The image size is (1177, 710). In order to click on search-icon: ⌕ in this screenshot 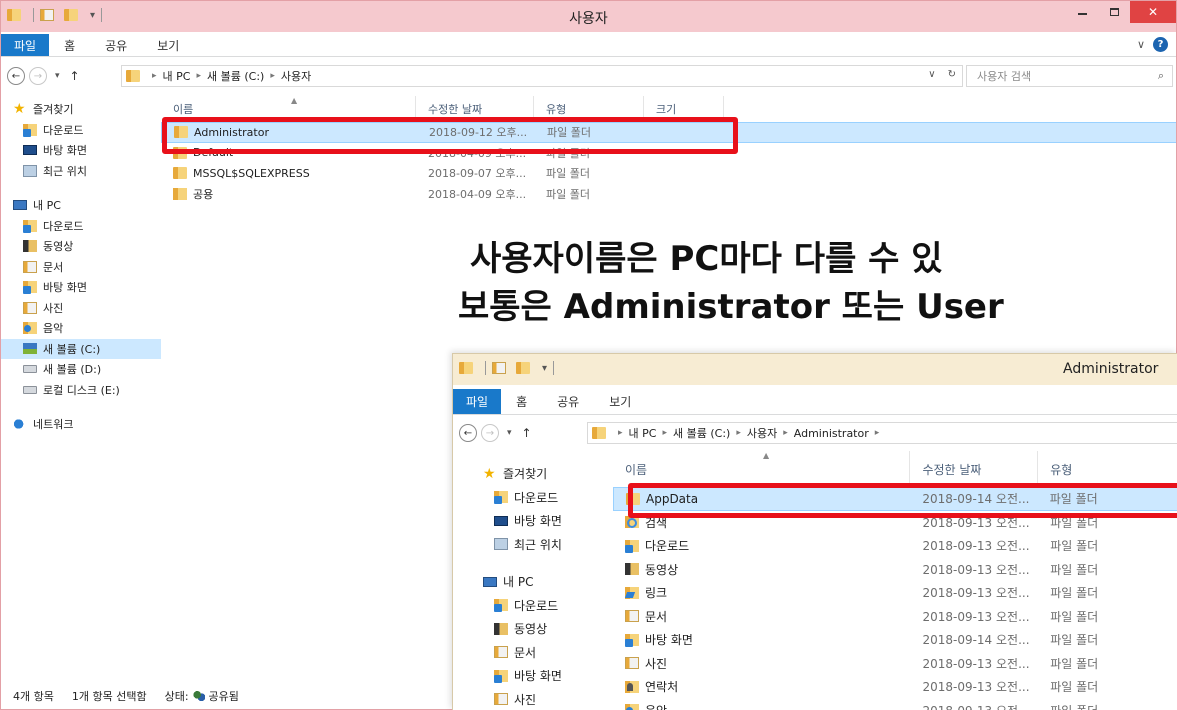, I will do `click(1161, 76)`.